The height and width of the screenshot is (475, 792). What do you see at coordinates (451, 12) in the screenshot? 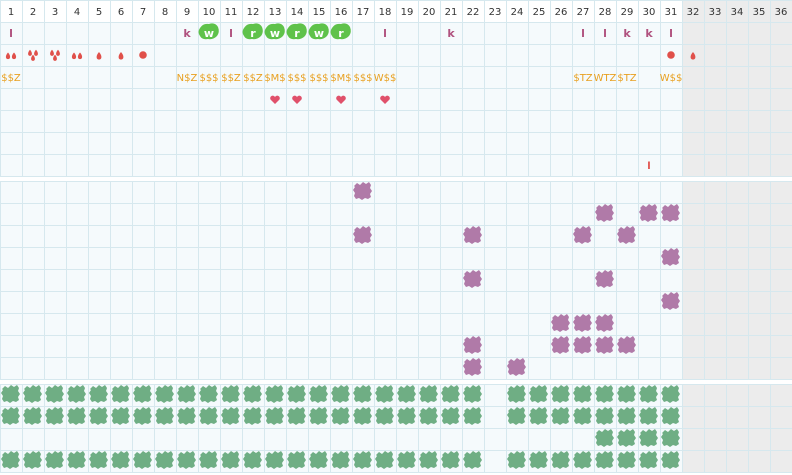
I see `header-day-21: 21` at bounding box center [451, 12].